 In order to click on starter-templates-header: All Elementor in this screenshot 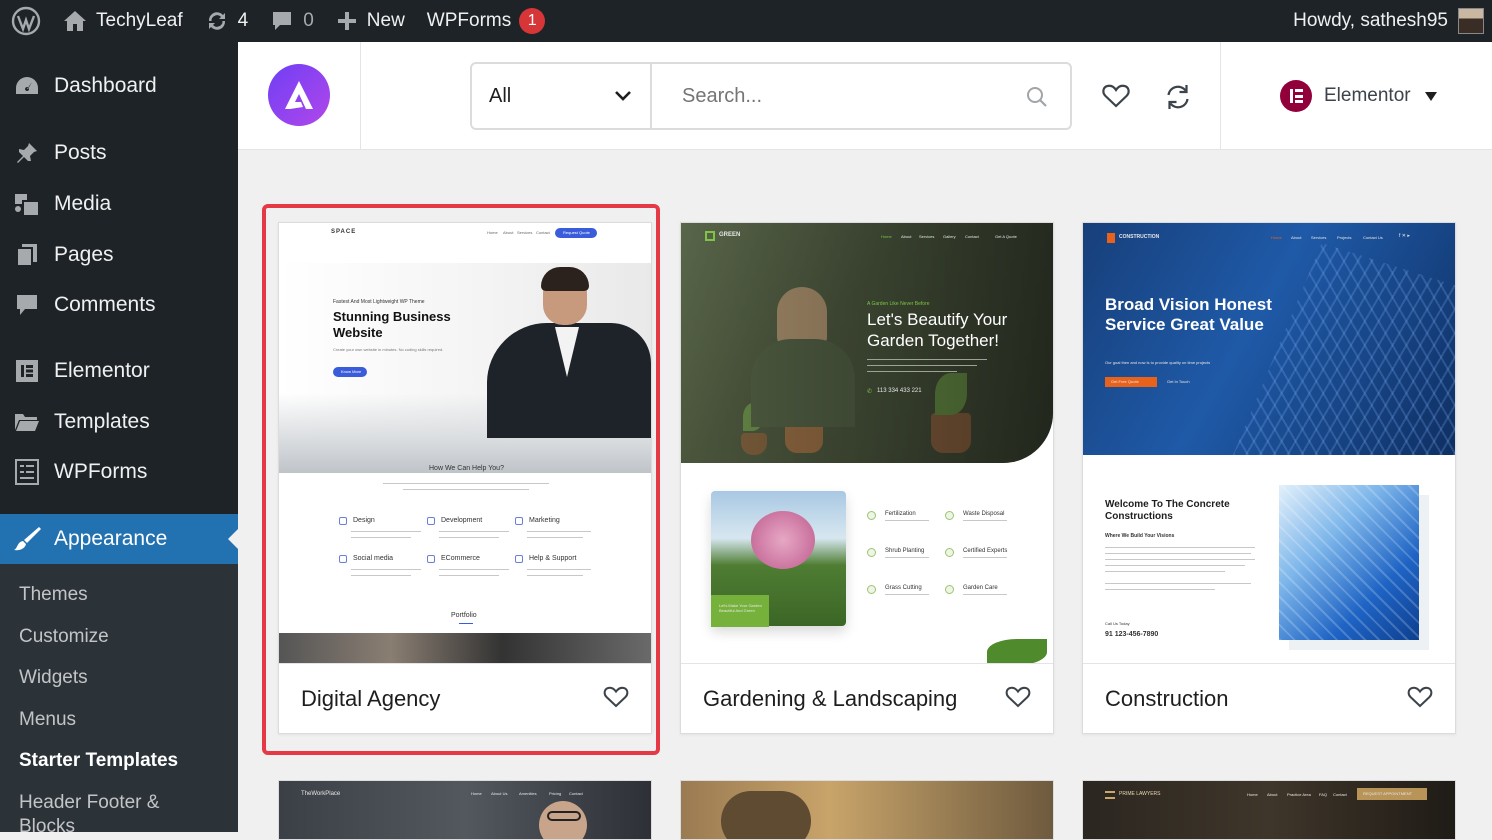, I will do `click(865, 96)`.